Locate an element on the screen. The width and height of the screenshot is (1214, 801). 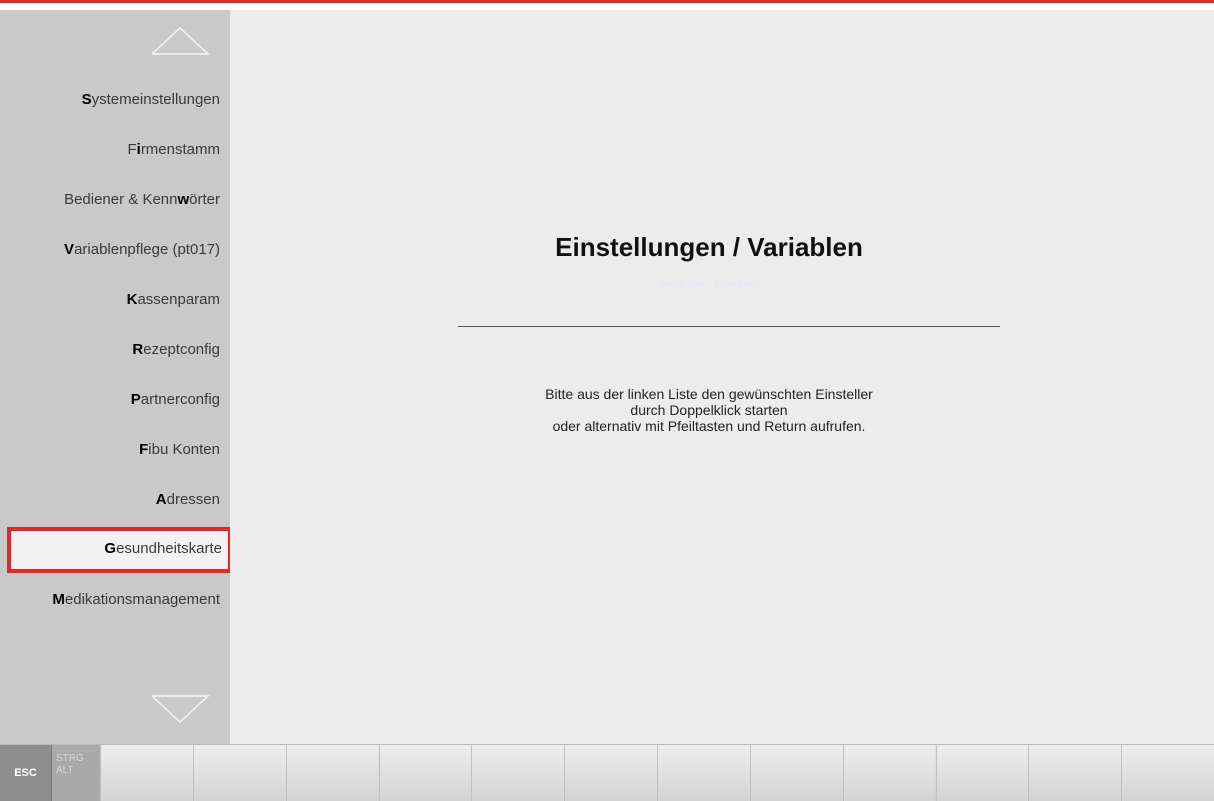
page-title: Einstellungen / Variablen is located at coordinates (709, 247).